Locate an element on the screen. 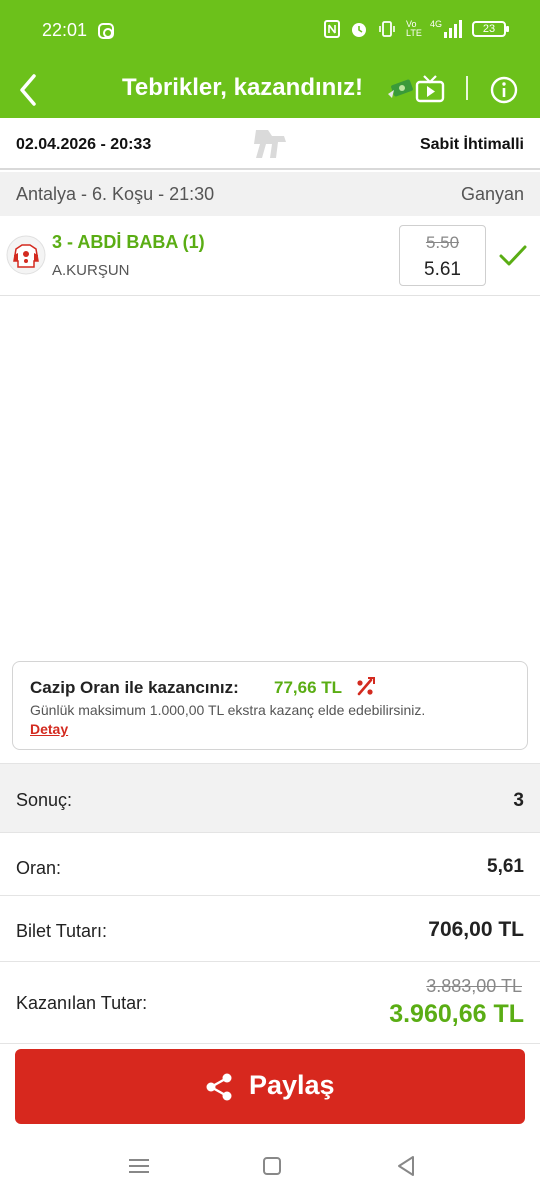  ticket-amount-row: Bilet Tutarı: 706,00 TL is located at coordinates (270, 928).